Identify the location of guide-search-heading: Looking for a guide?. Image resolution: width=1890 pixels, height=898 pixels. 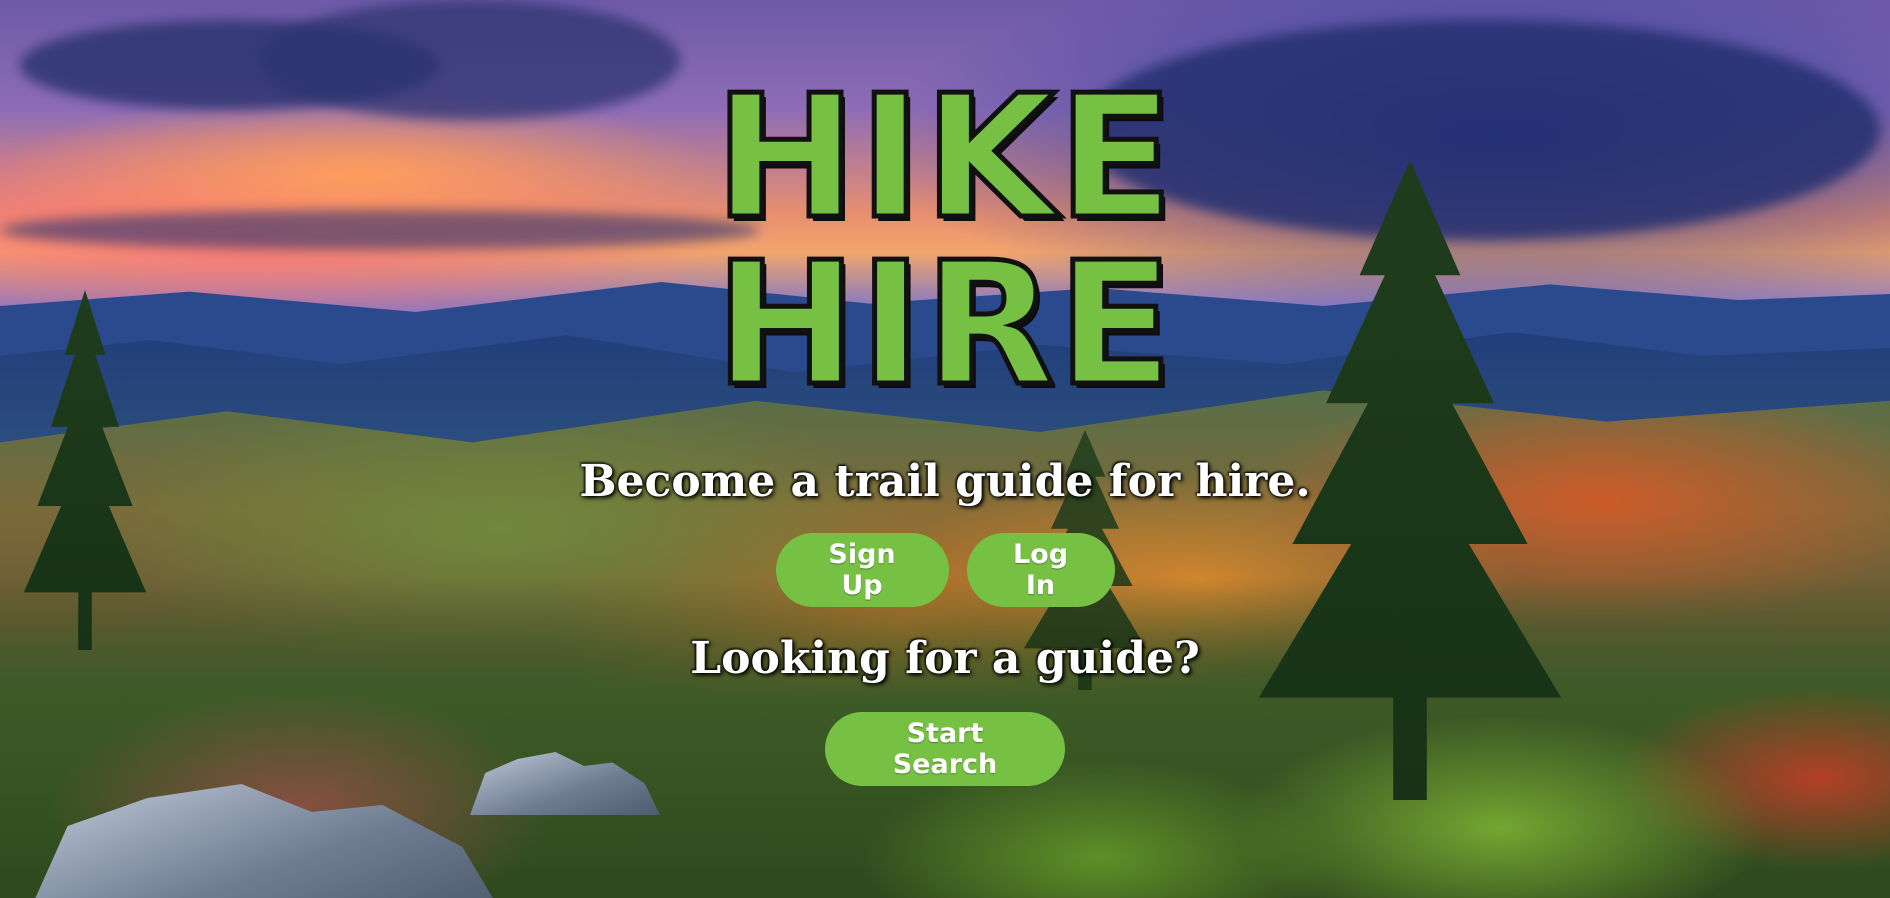
(945, 658).